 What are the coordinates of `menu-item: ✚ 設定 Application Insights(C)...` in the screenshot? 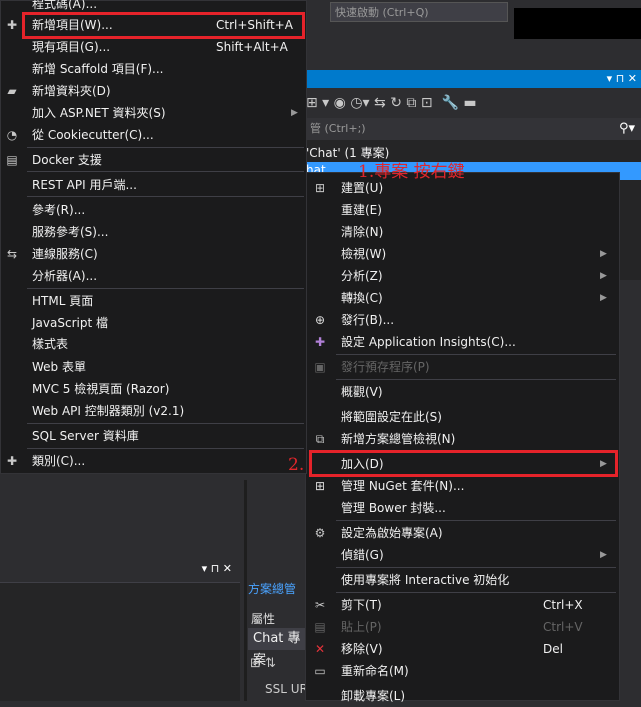 It's located at (462, 342).